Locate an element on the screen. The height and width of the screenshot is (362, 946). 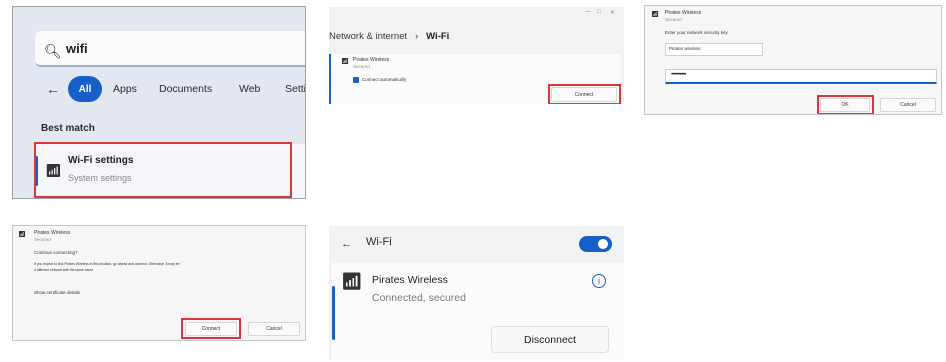
breadcrumb: Network & internet › Wi-Fi is located at coordinates (389, 36).